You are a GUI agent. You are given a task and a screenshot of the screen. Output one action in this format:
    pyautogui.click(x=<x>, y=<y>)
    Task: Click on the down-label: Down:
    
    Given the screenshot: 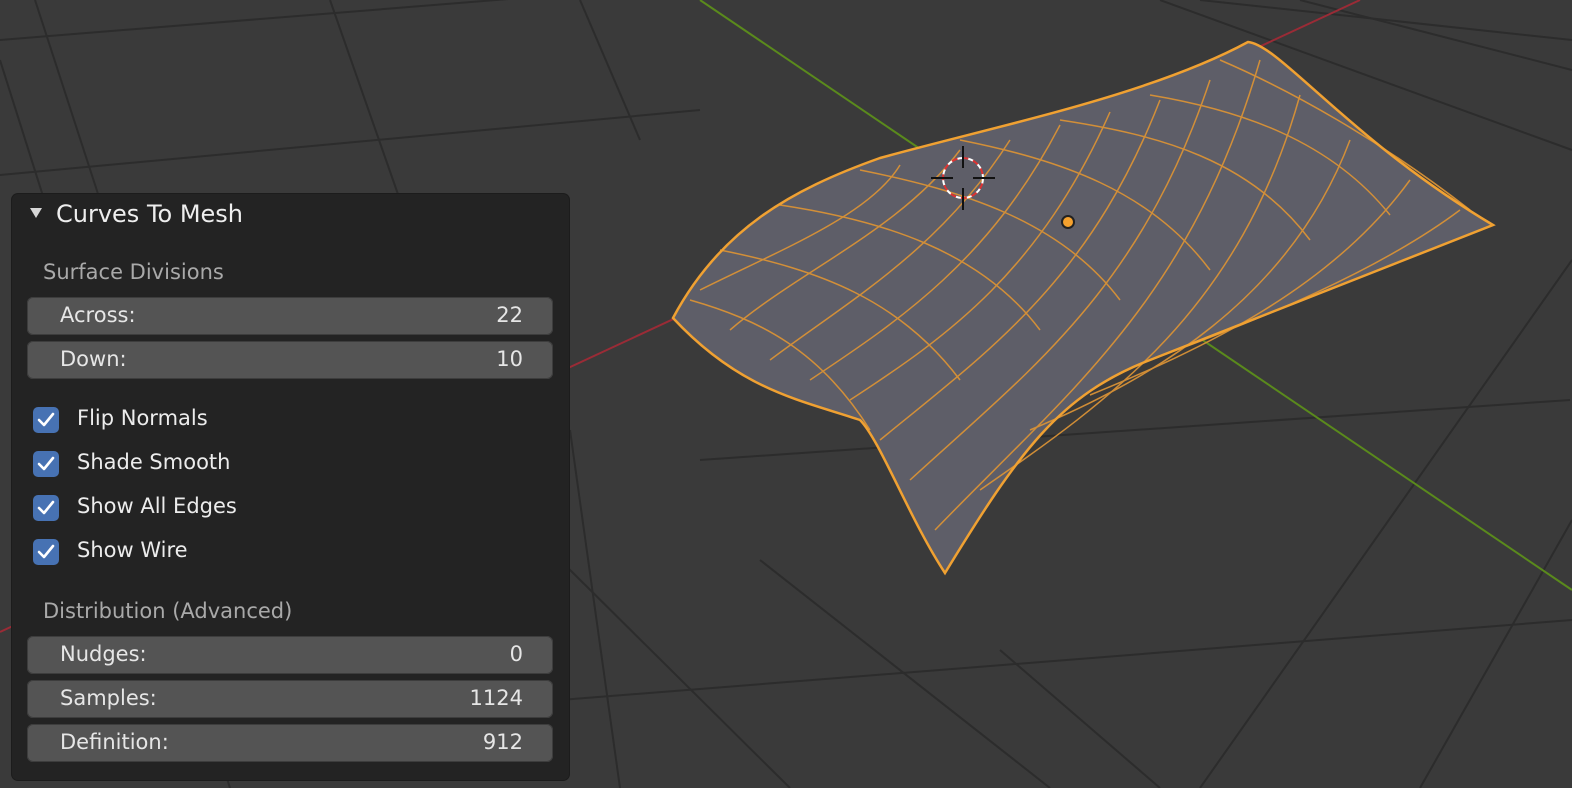 What is the action you would take?
    pyautogui.click(x=93, y=359)
    